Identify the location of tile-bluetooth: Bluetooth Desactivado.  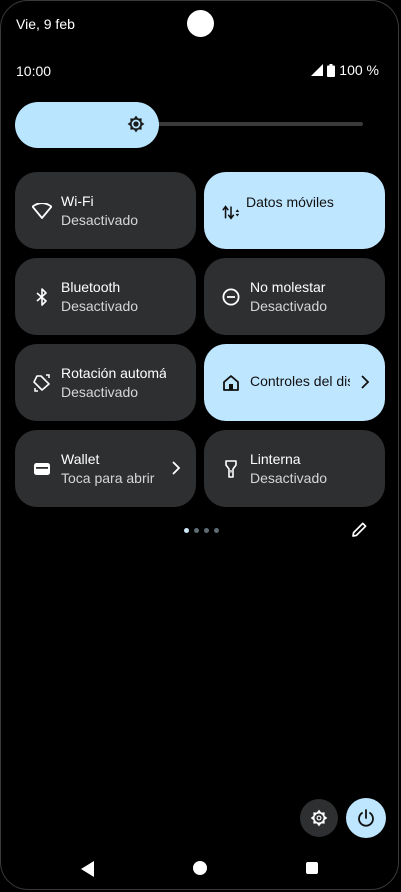
(105, 296).